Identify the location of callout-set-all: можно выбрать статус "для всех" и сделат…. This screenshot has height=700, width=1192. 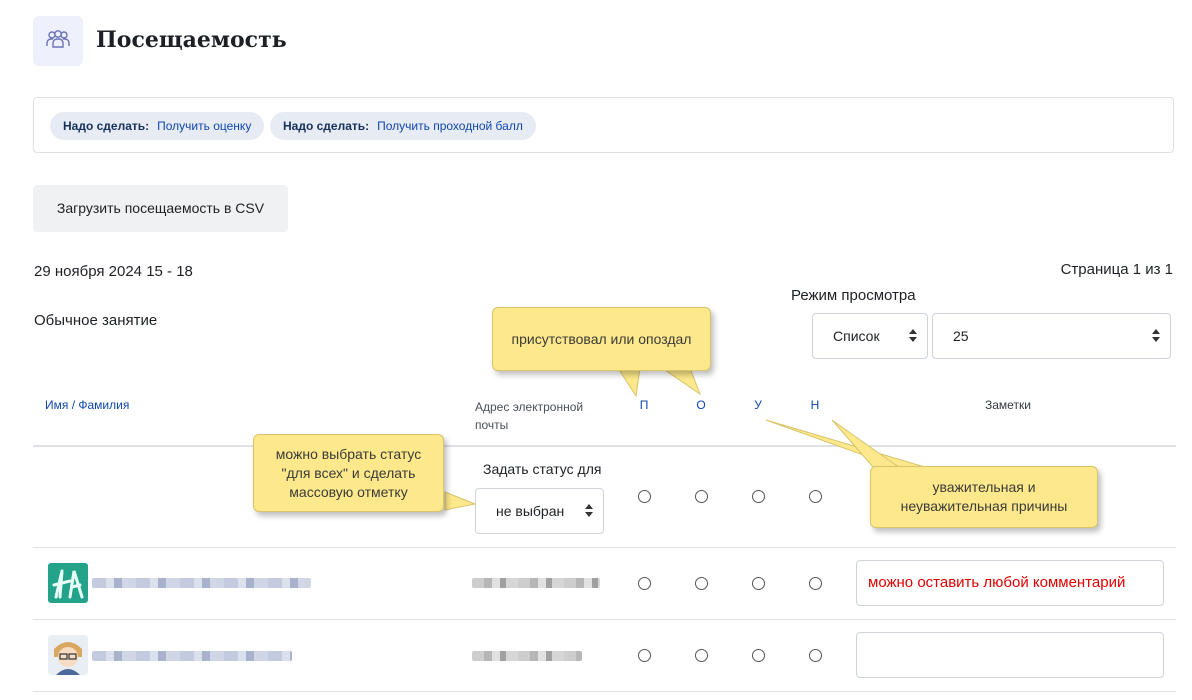
(348, 473).